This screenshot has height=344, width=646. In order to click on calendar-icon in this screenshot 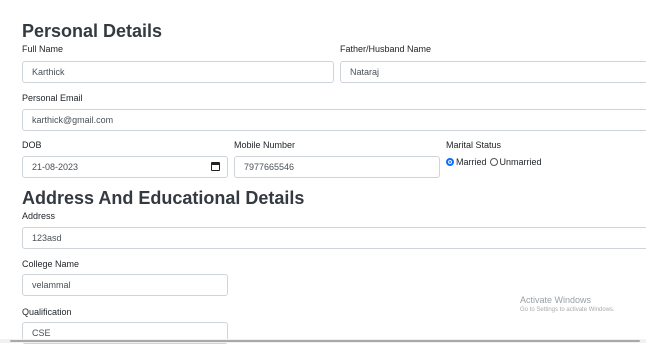, I will do `click(215, 166)`.